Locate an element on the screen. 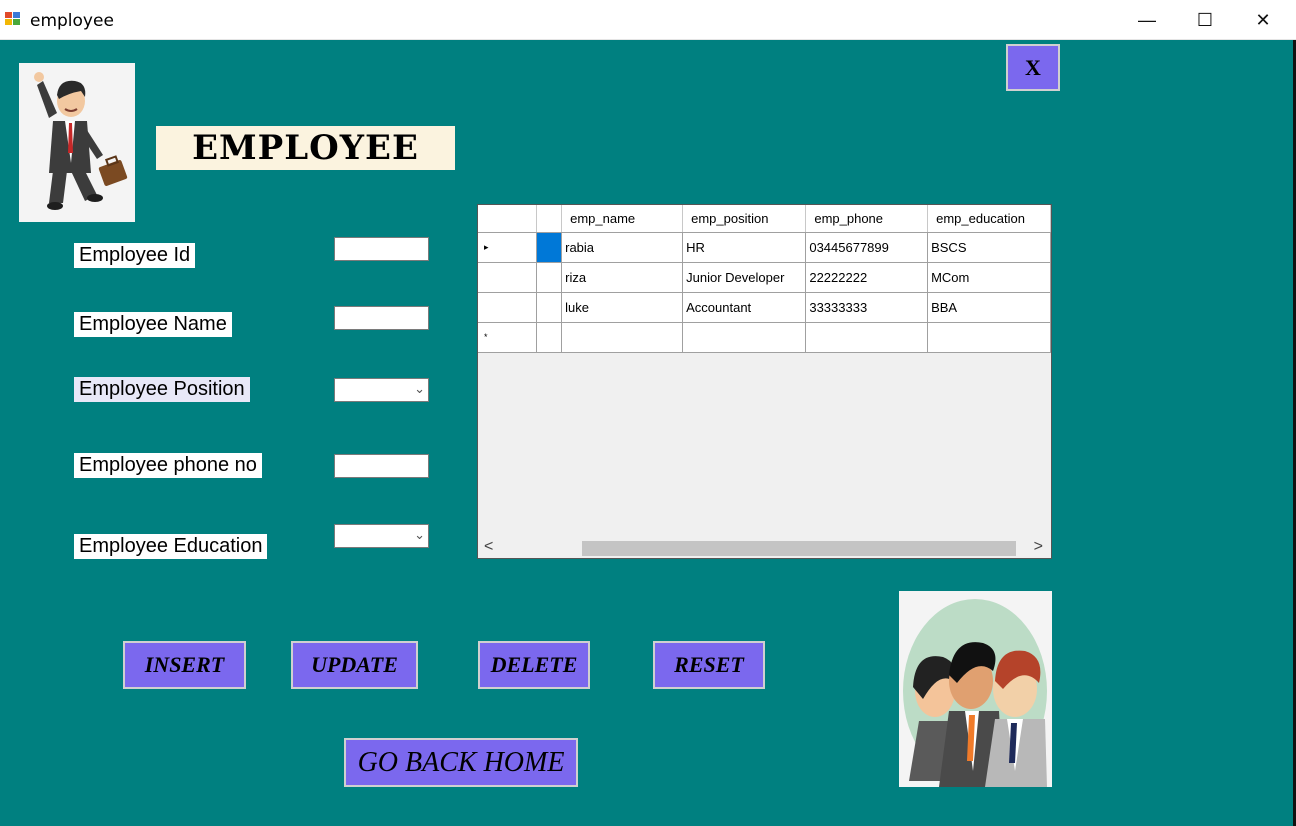 The height and width of the screenshot is (826, 1296). grid-cell: 33333333 is located at coordinates (867, 307).